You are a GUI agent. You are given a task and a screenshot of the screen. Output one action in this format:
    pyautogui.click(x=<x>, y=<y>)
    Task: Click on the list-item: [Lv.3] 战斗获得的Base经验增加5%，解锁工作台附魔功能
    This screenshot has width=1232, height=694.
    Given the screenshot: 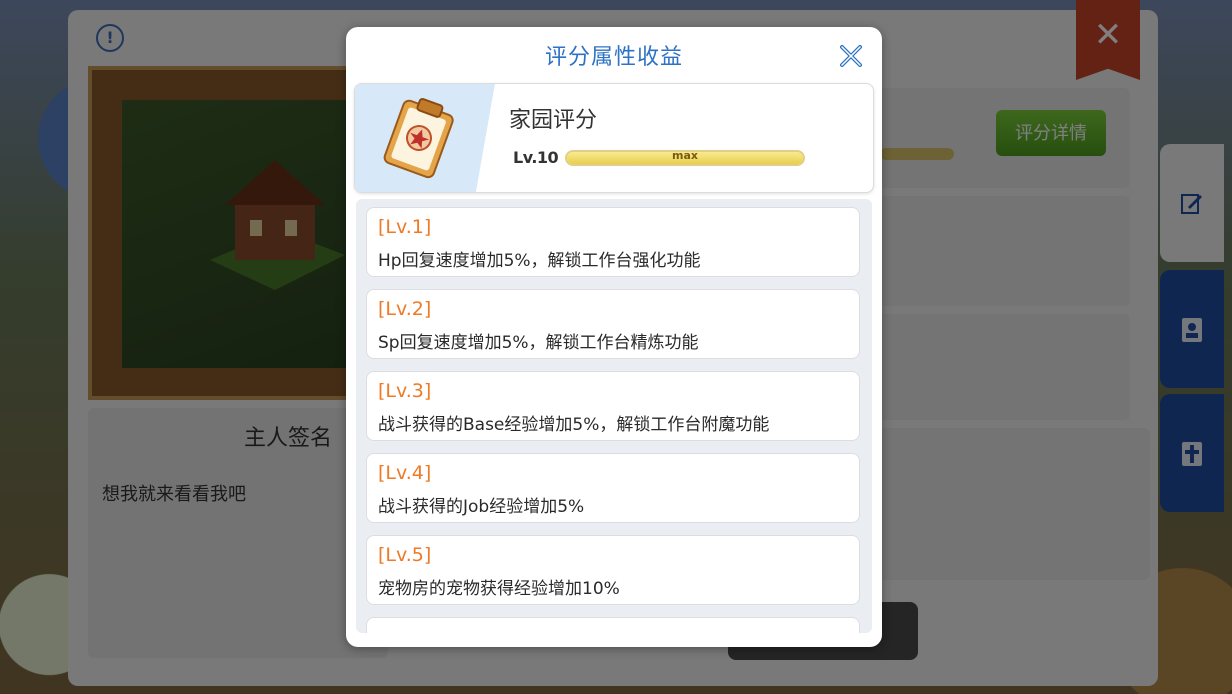 What is the action you would take?
    pyautogui.click(x=613, y=406)
    